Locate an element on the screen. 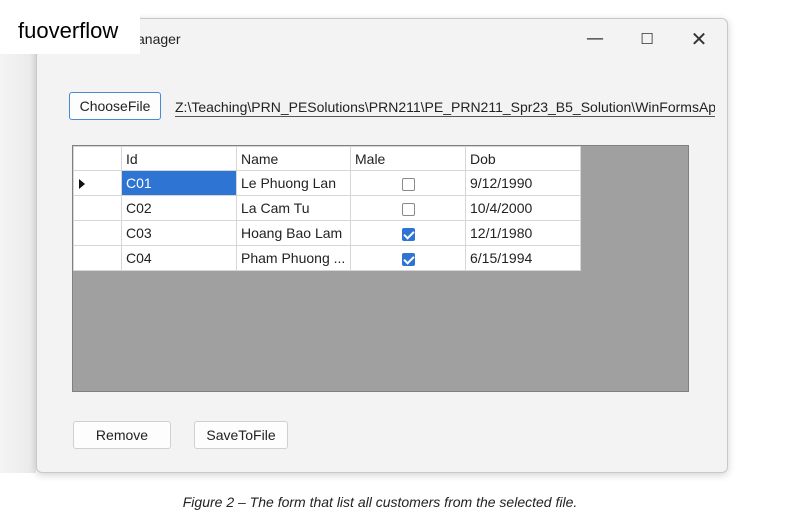 Image resolution: width=804 pixels, height=524 pixels. row-header-corner is located at coordinates (97, 158).